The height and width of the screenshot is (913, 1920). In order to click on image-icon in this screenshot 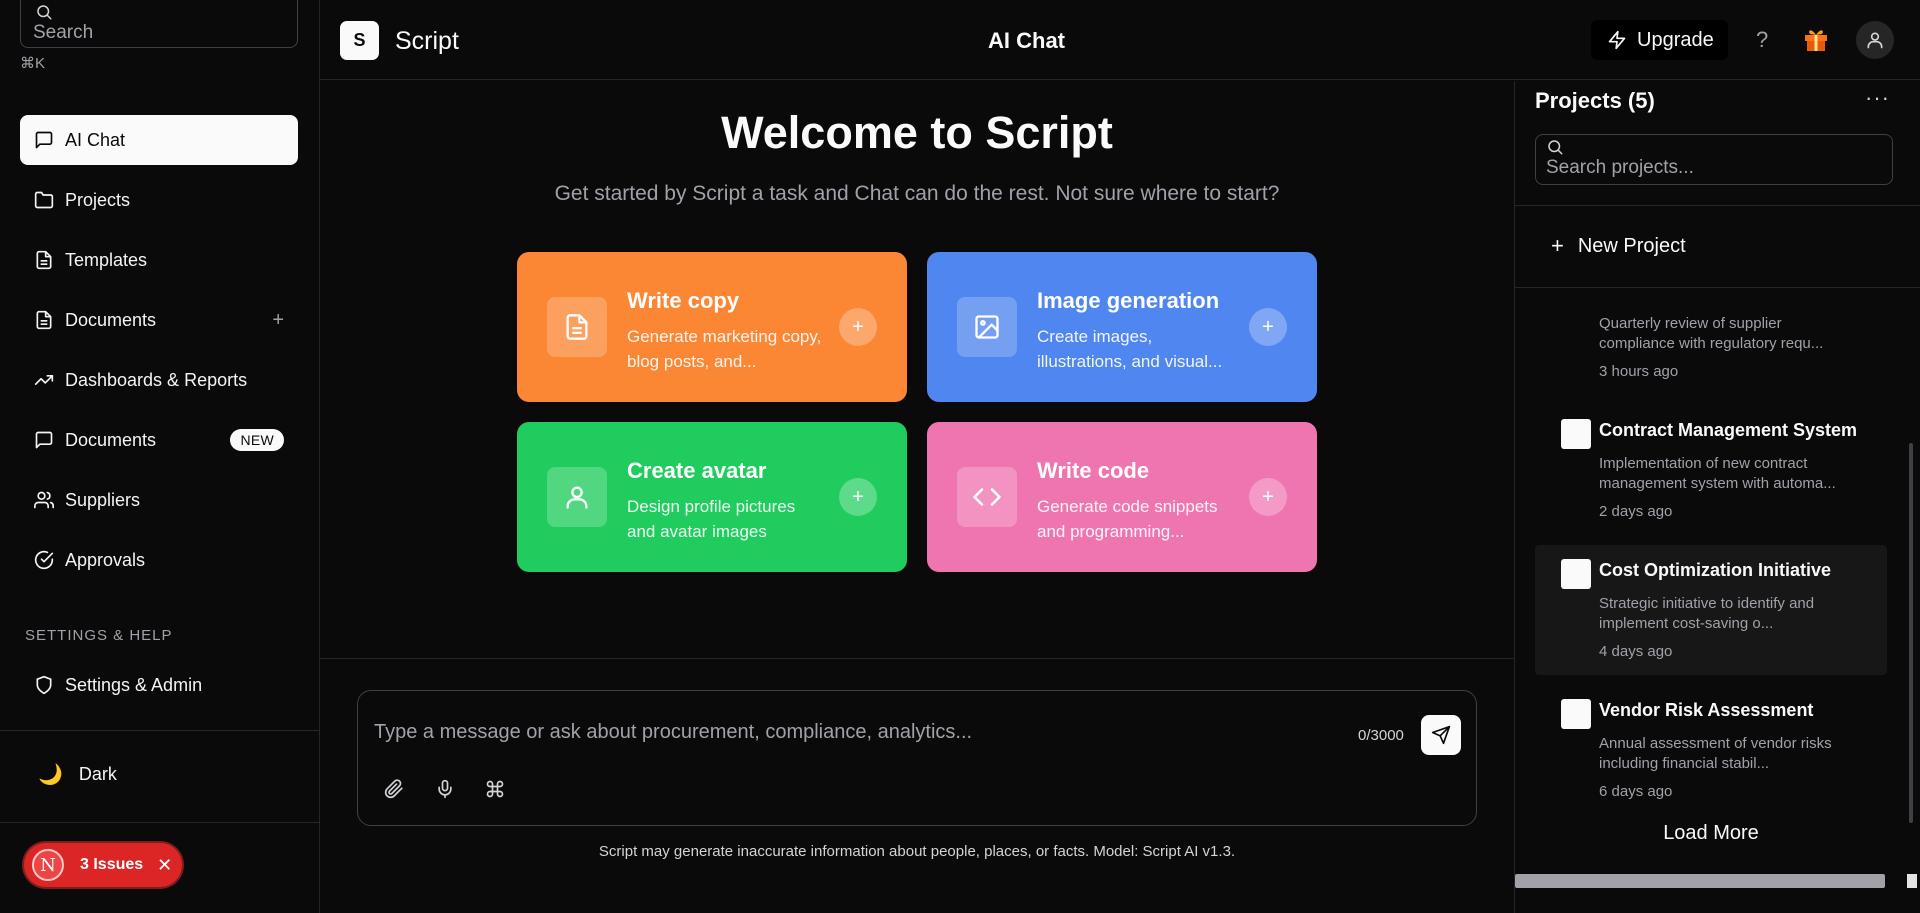, I will do `click(987, 327)`.